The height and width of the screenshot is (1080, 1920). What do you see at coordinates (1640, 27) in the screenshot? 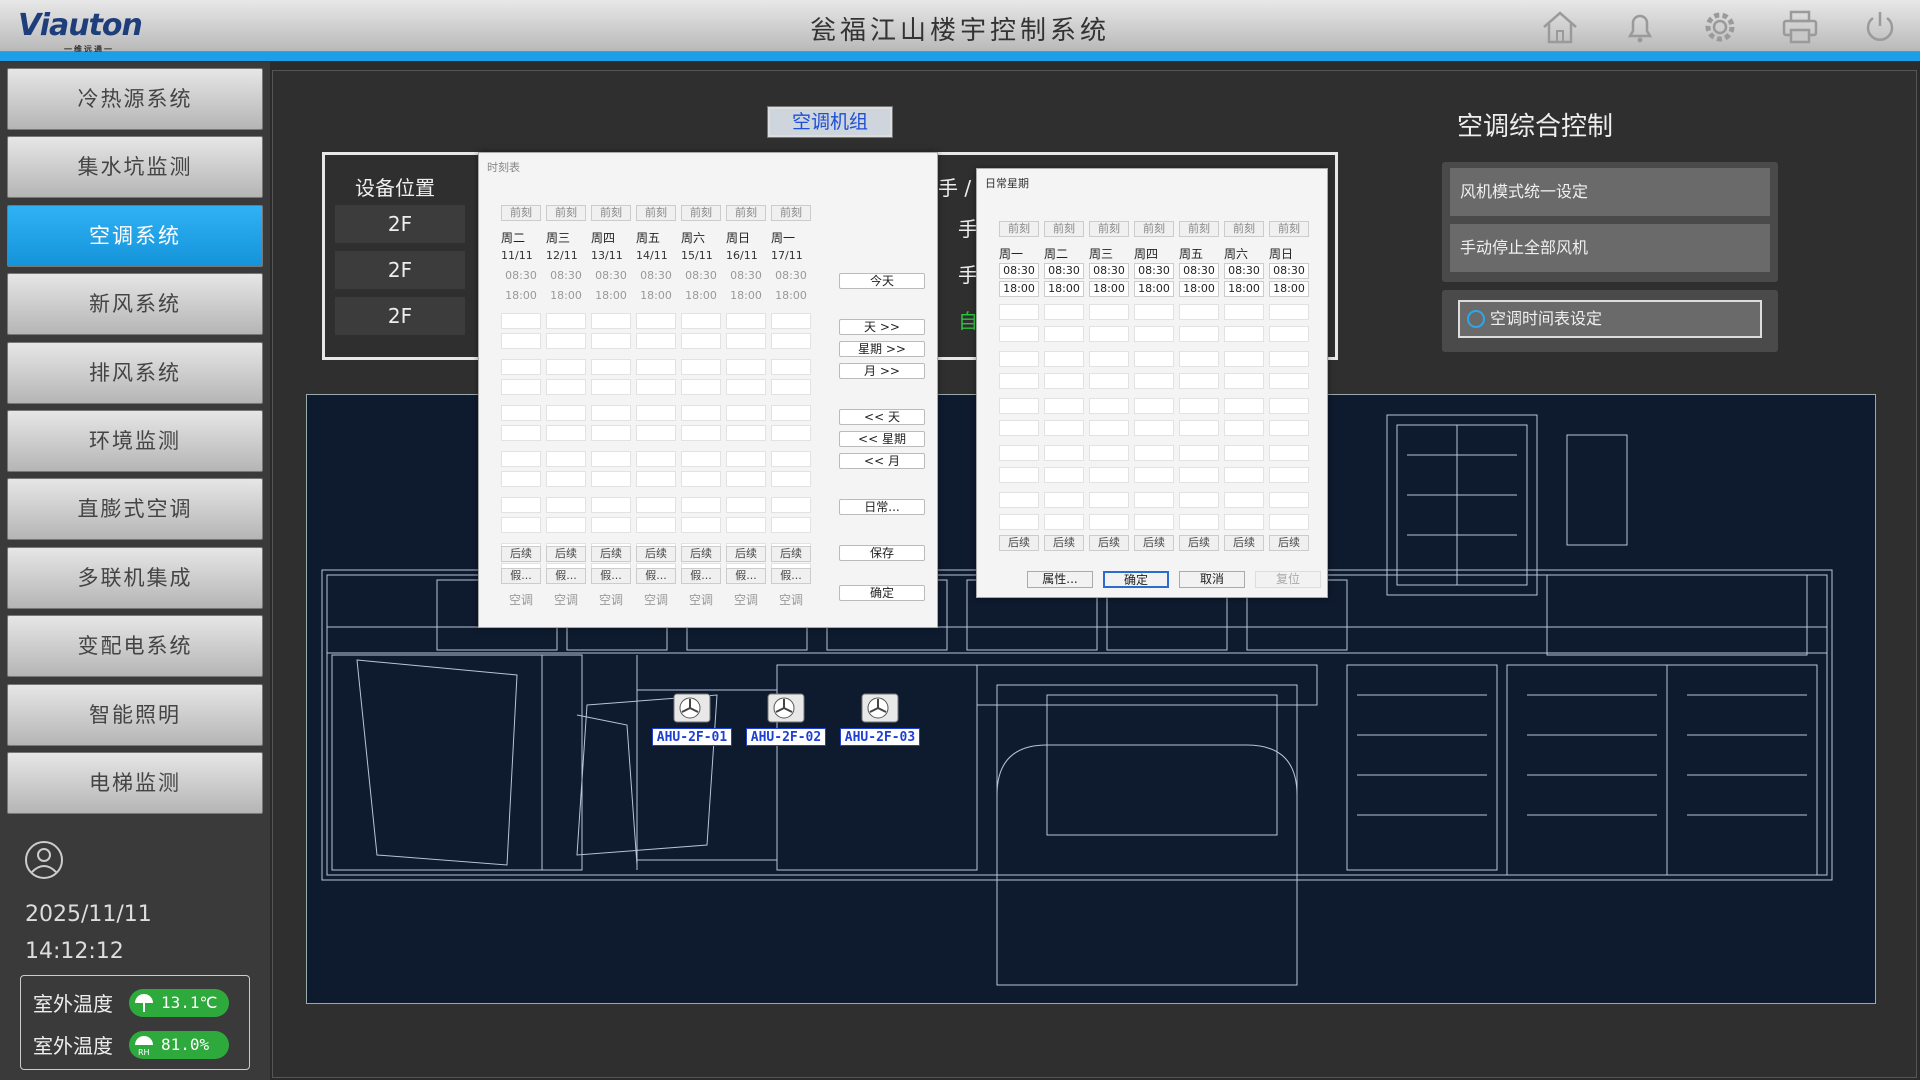
I see `bell-icon` at bounding box center [1640, 27].